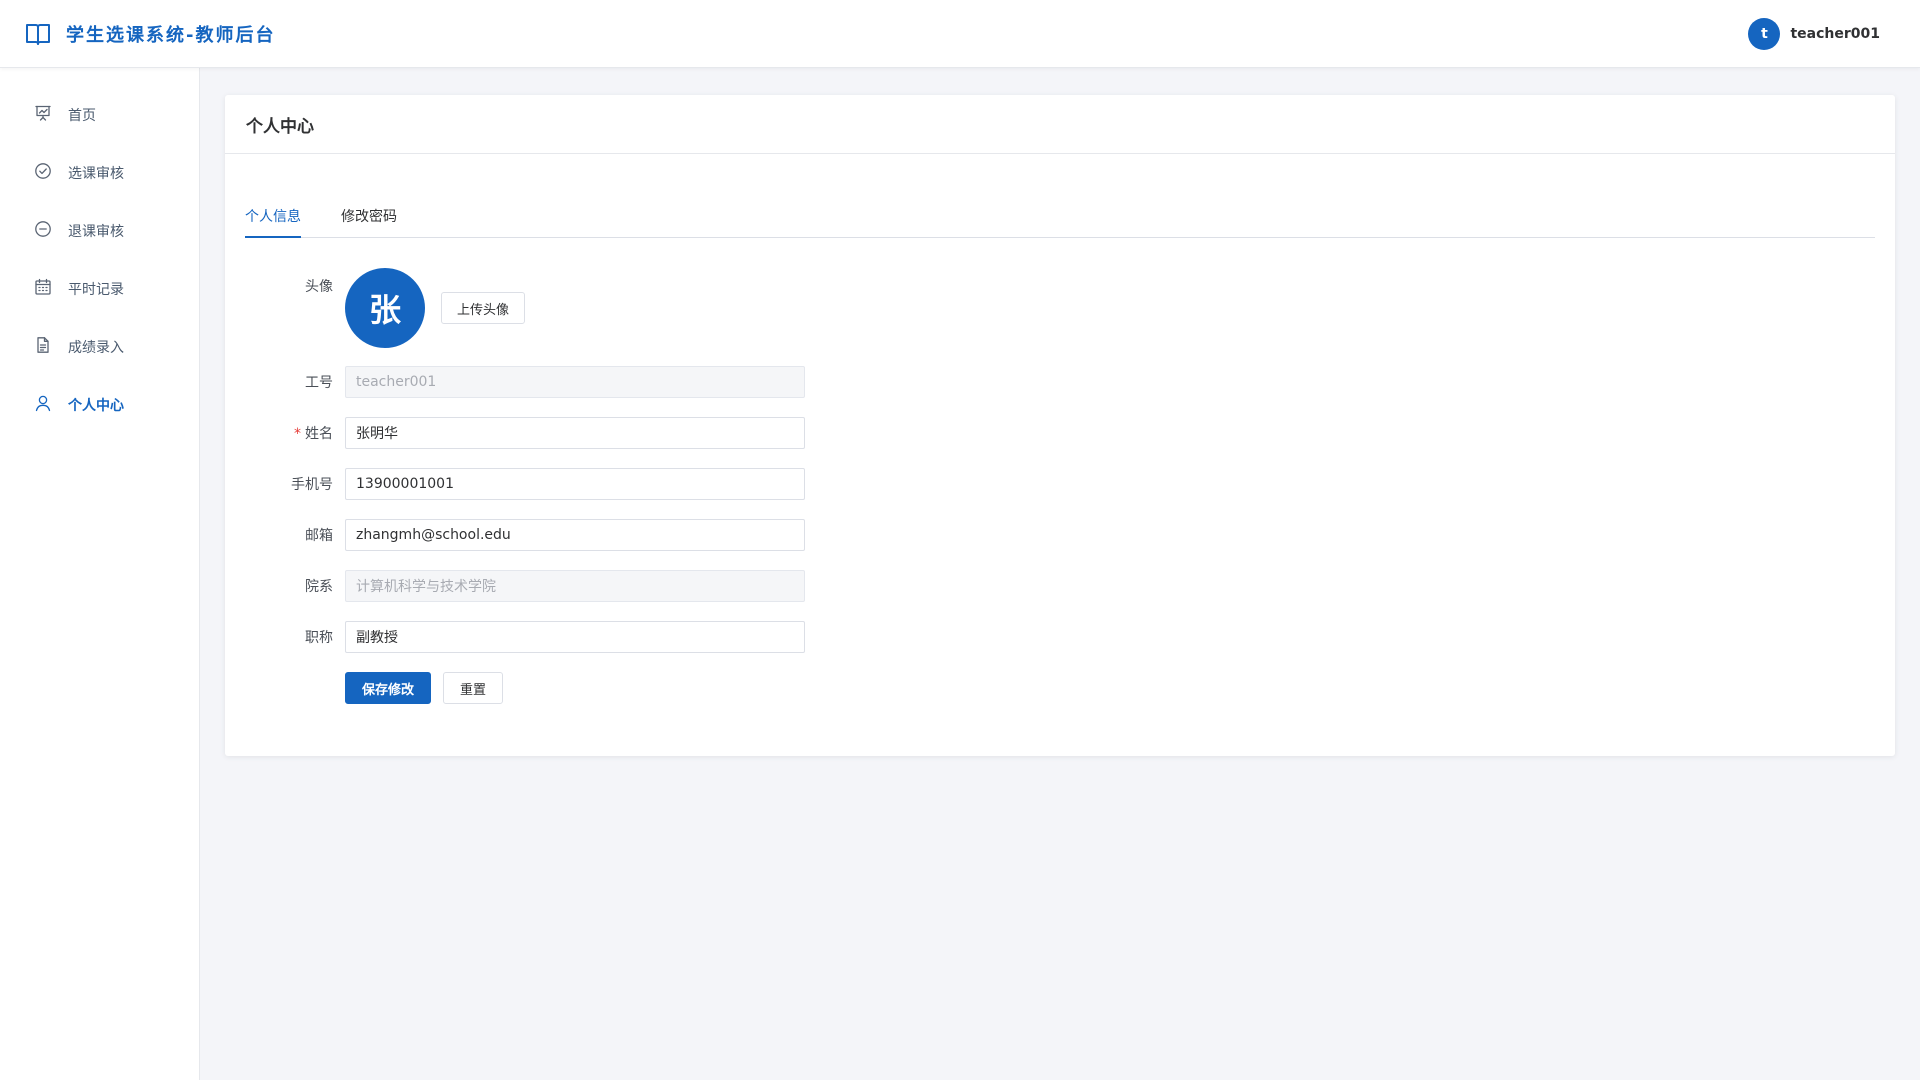 The image size is (1920, 1080). What do you see at coordinates (82, 116) in the screenshot?
I see `sidebar-item-label: 首页` at bounding box center [82, 116].